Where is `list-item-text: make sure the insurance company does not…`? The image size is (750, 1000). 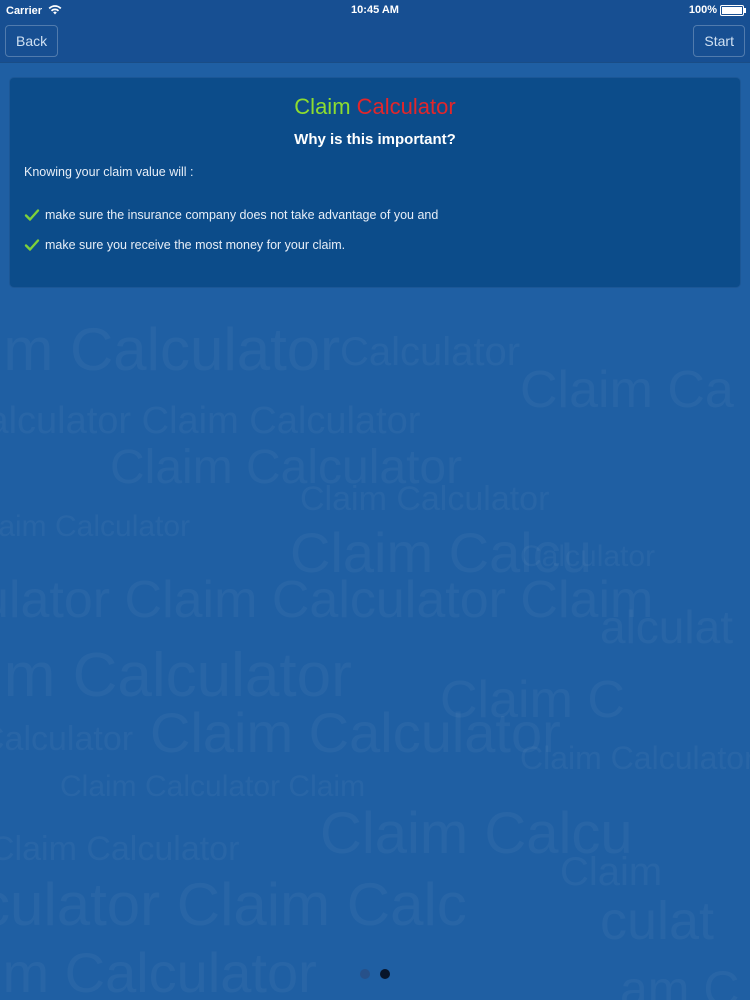 list-item-text: make sure the insurance company does not… is located at coordinates (242, 215).